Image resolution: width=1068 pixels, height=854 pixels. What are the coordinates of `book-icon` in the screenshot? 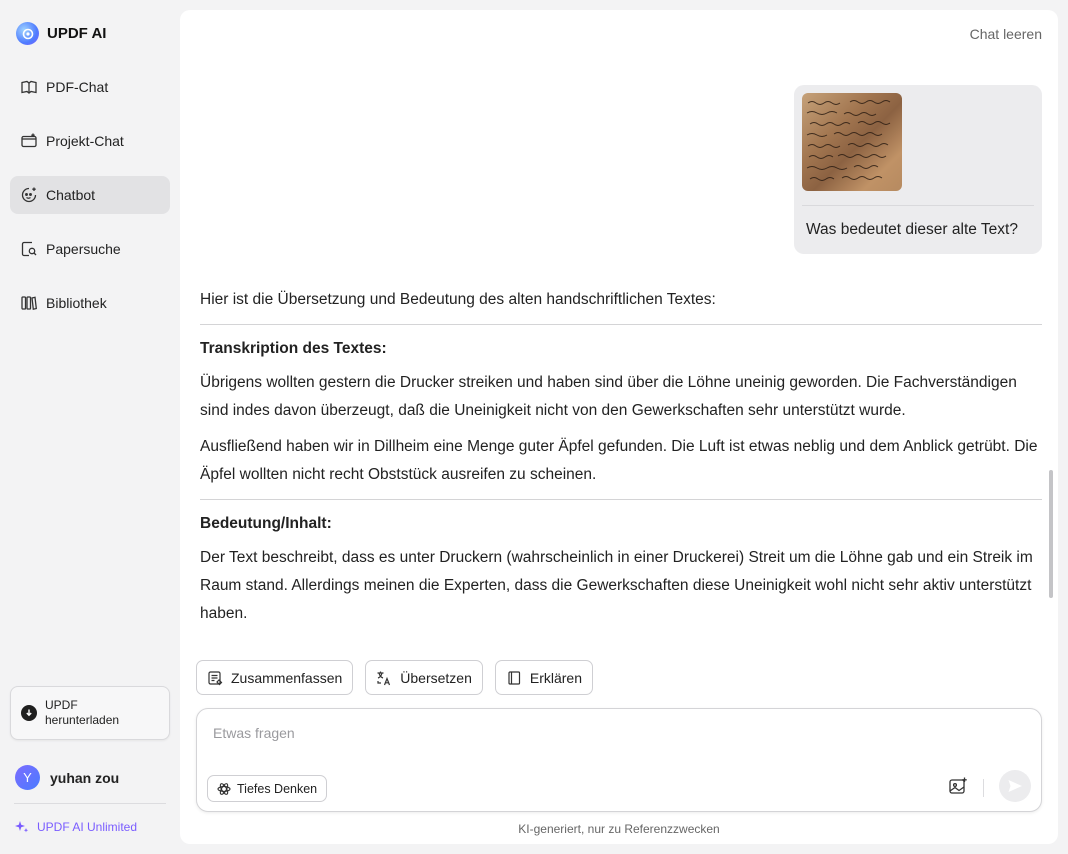 It's located at (514, 677).